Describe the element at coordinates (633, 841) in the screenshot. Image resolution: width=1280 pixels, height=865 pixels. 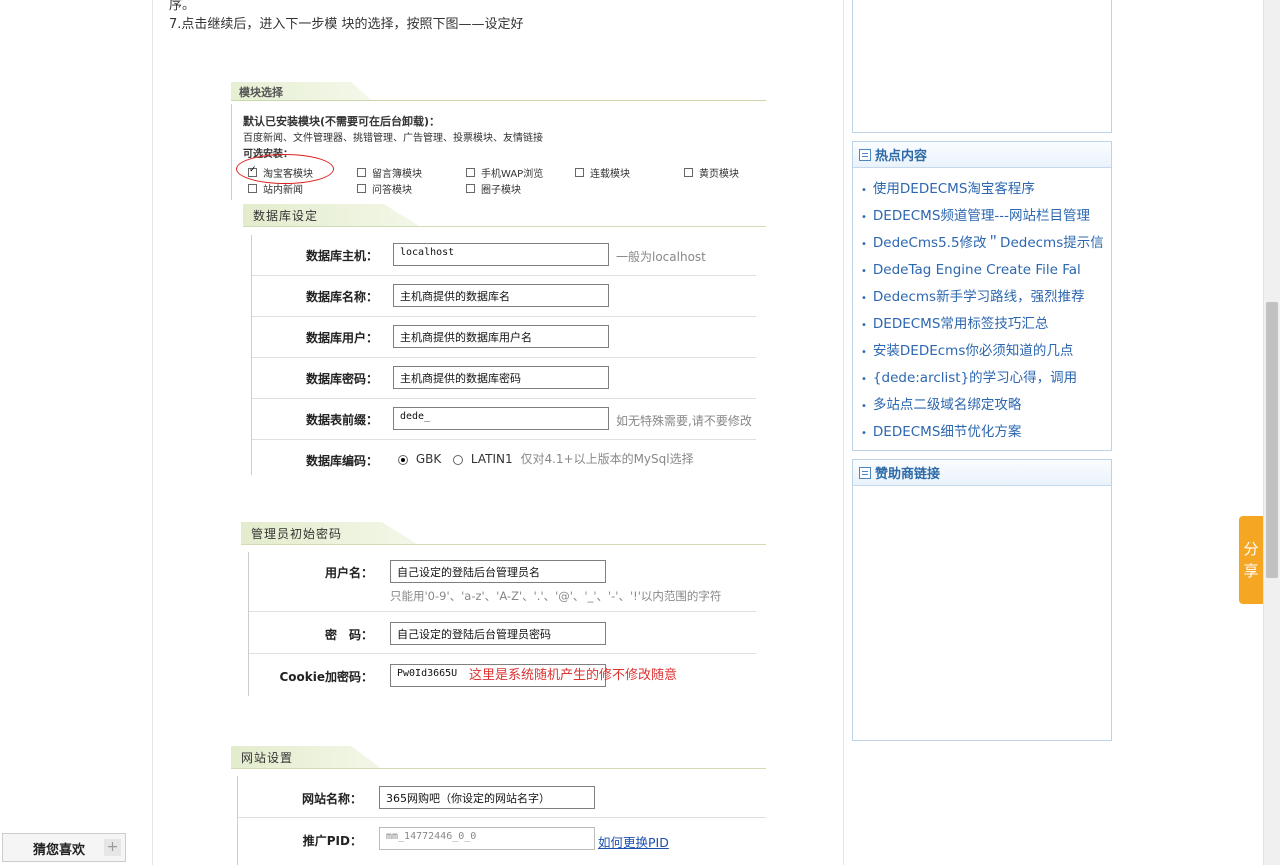
I see `site-pid-link: 如何更换PID` at that location.